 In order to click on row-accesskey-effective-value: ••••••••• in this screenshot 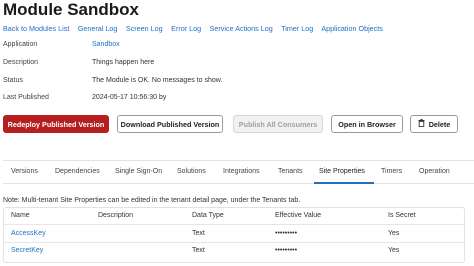, I will do `click(286, 233)`.